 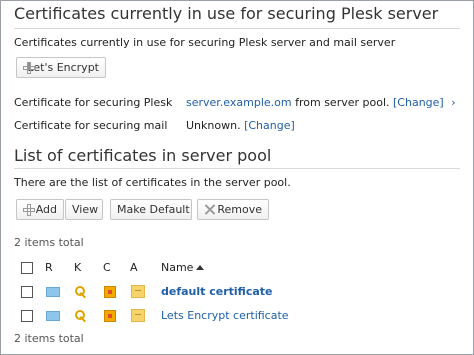 I want to click on plesk-certificate-label: Certificate for securing Plesk, so click(x=93, y=102).